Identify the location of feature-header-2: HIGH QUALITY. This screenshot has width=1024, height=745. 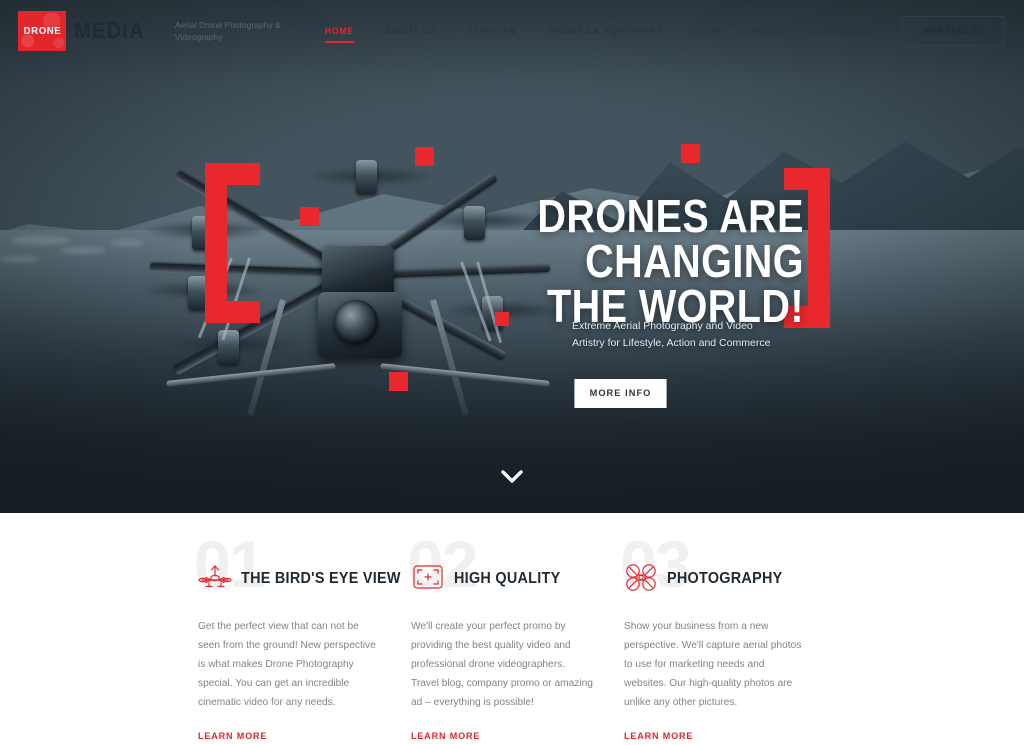
(517, 579).